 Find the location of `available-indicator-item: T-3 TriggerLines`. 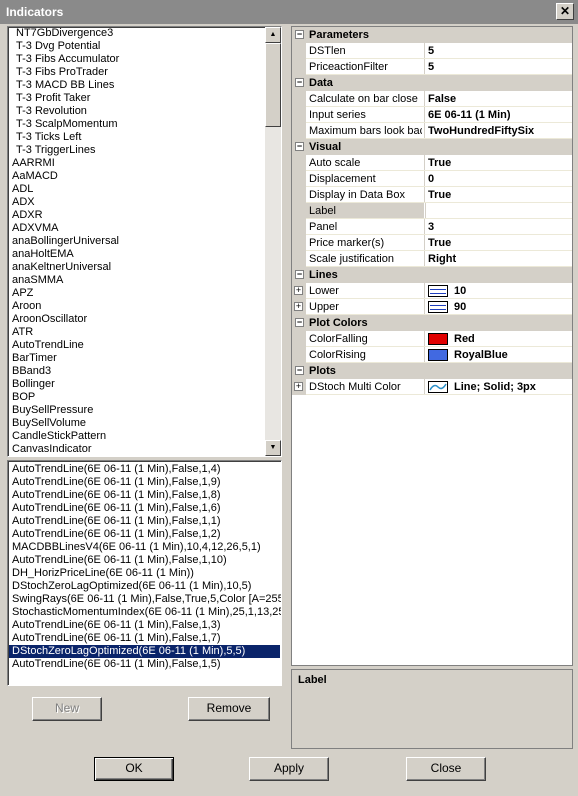

available-indicator-item: T-3 TriggerLines is located at coordinates (136, 150).